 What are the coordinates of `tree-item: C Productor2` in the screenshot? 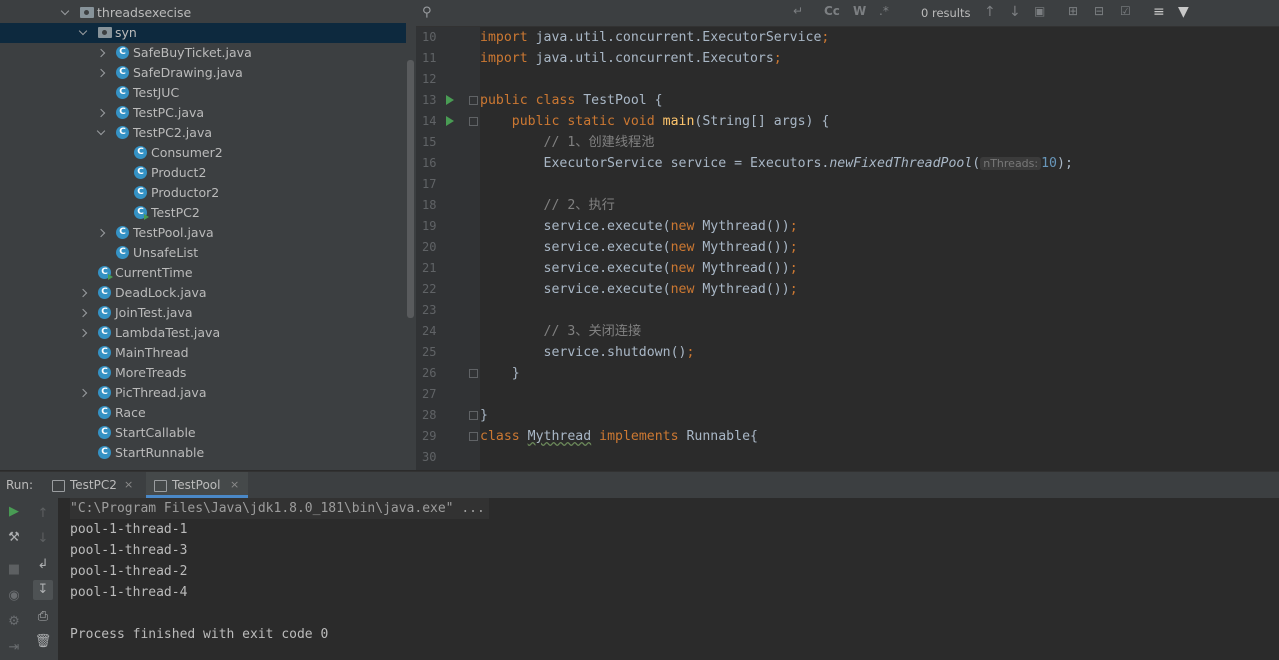 It's located at (203, 193).